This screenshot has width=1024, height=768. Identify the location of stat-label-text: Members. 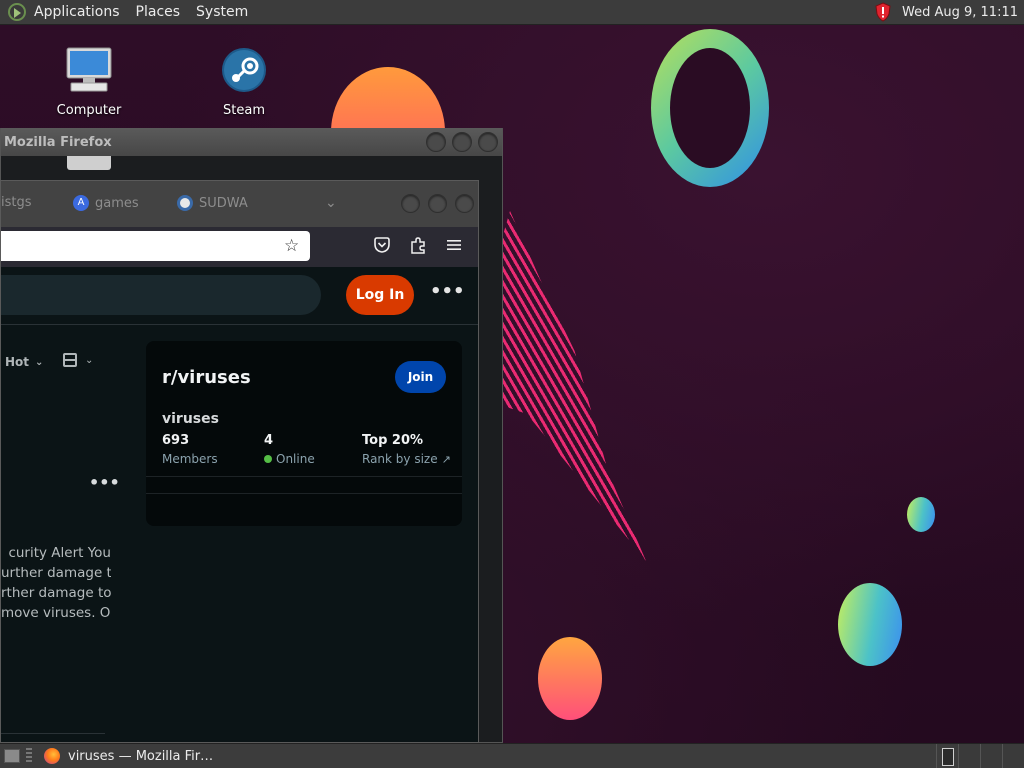
(190, 459).